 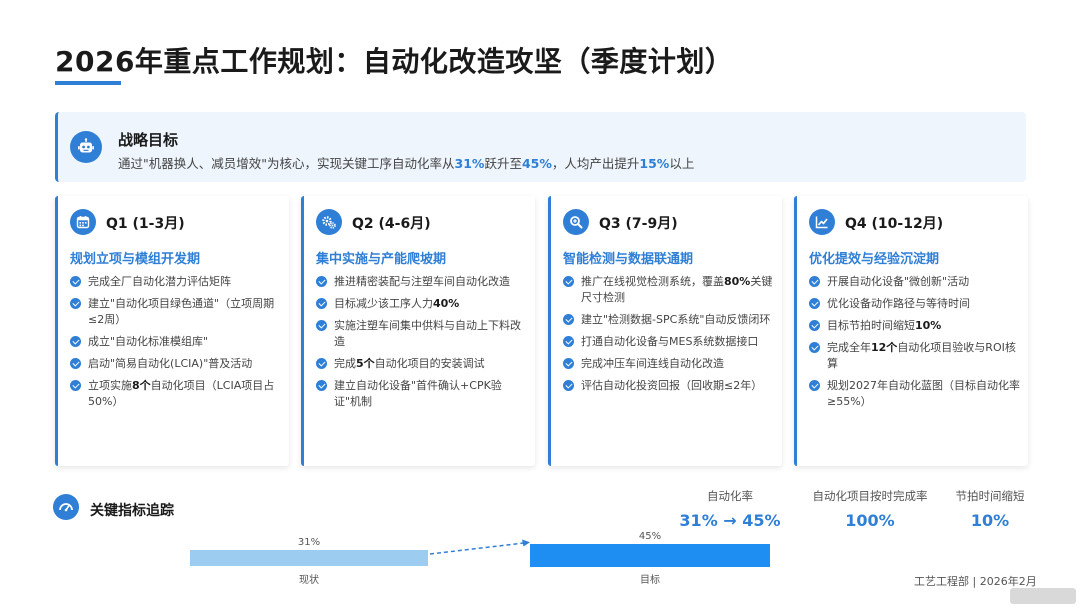 What do you see at coordinates (650, 555) in the screenshot?
I see `bar-target` at bounding box center [650, 555].